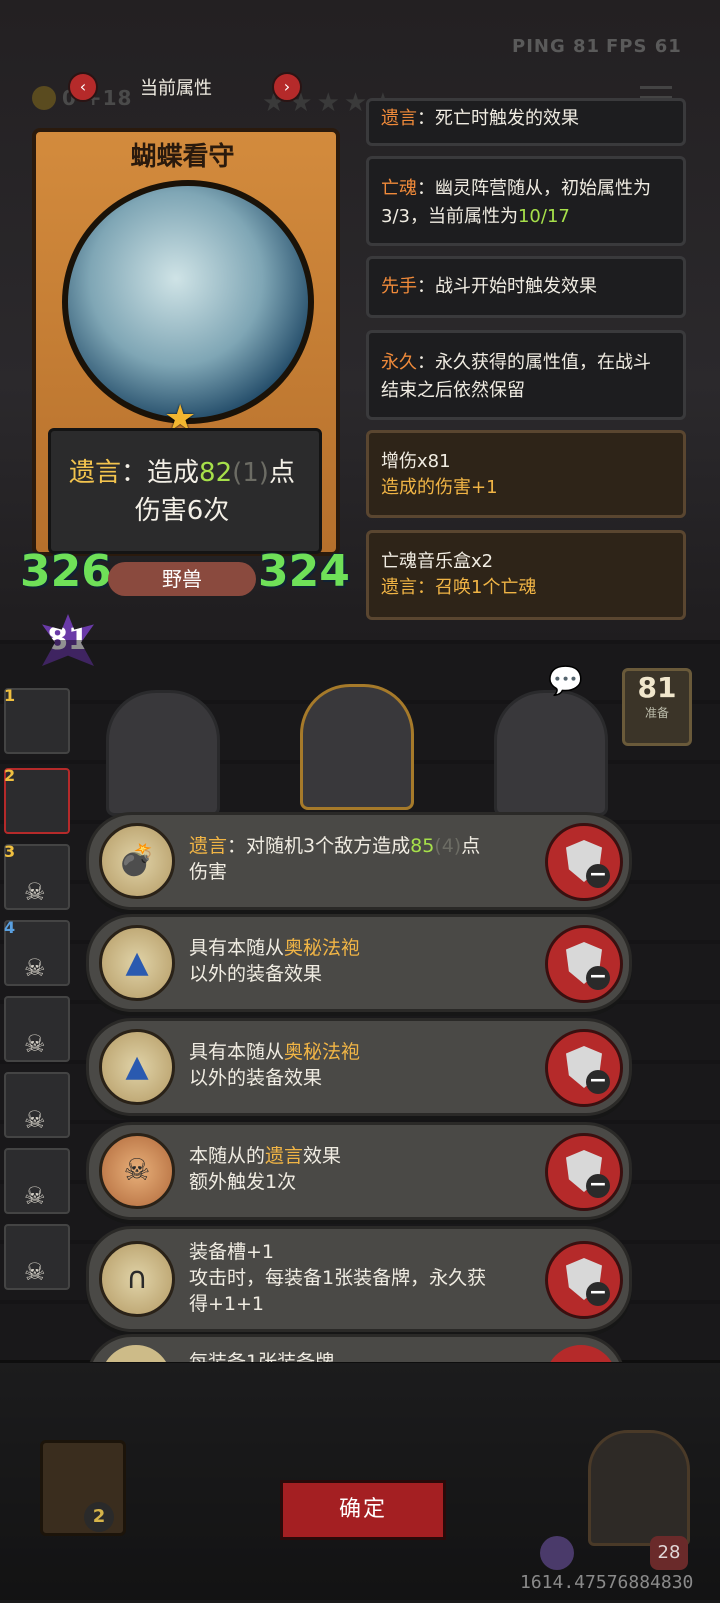 The width and height of the screenshot is (720, 1603). I want to click on roster-slot: 4 ☠, so click(37, 952).